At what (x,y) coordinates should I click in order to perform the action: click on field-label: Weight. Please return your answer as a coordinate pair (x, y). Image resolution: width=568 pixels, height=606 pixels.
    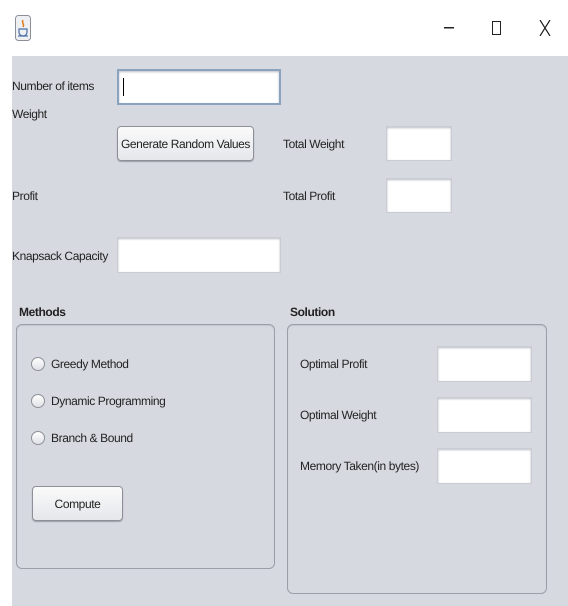
    Looking at the image, I should click on (30, 114).